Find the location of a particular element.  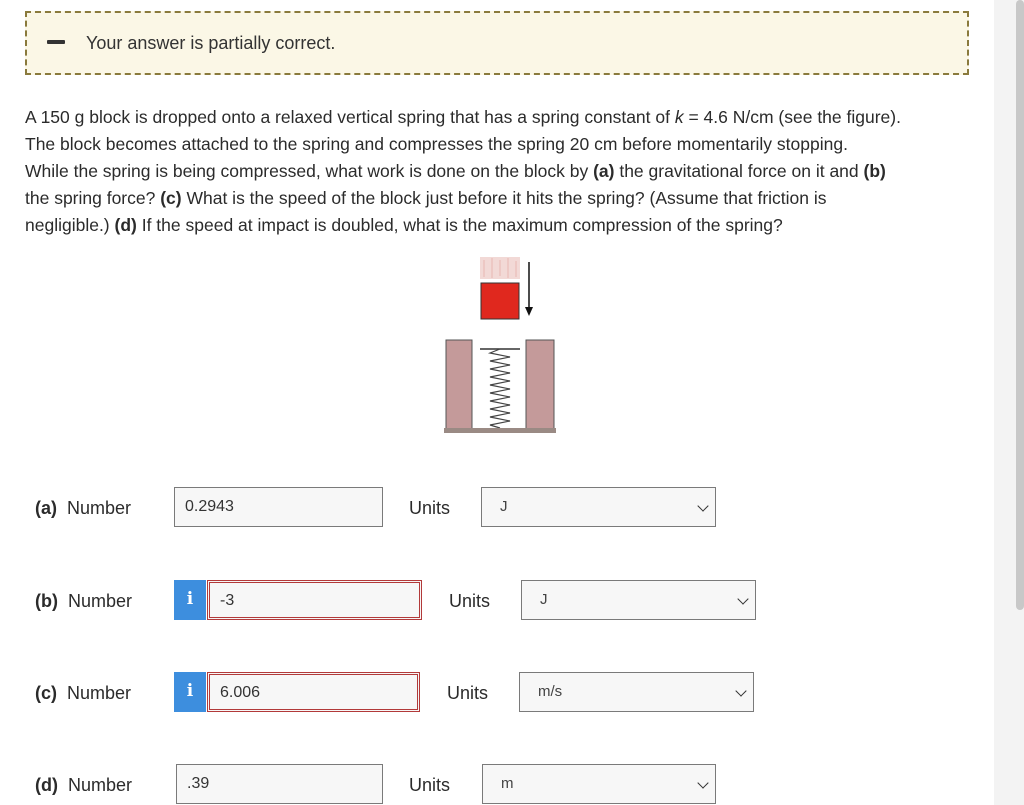

spring is located at coordinates (499, 388).